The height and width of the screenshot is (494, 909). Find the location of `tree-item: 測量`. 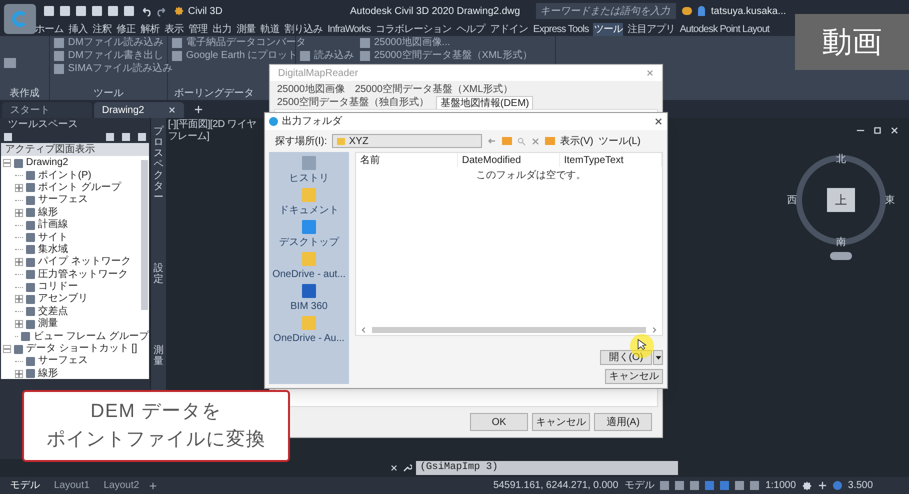

tree-item: 測量 is located at coordinates (48, 324).